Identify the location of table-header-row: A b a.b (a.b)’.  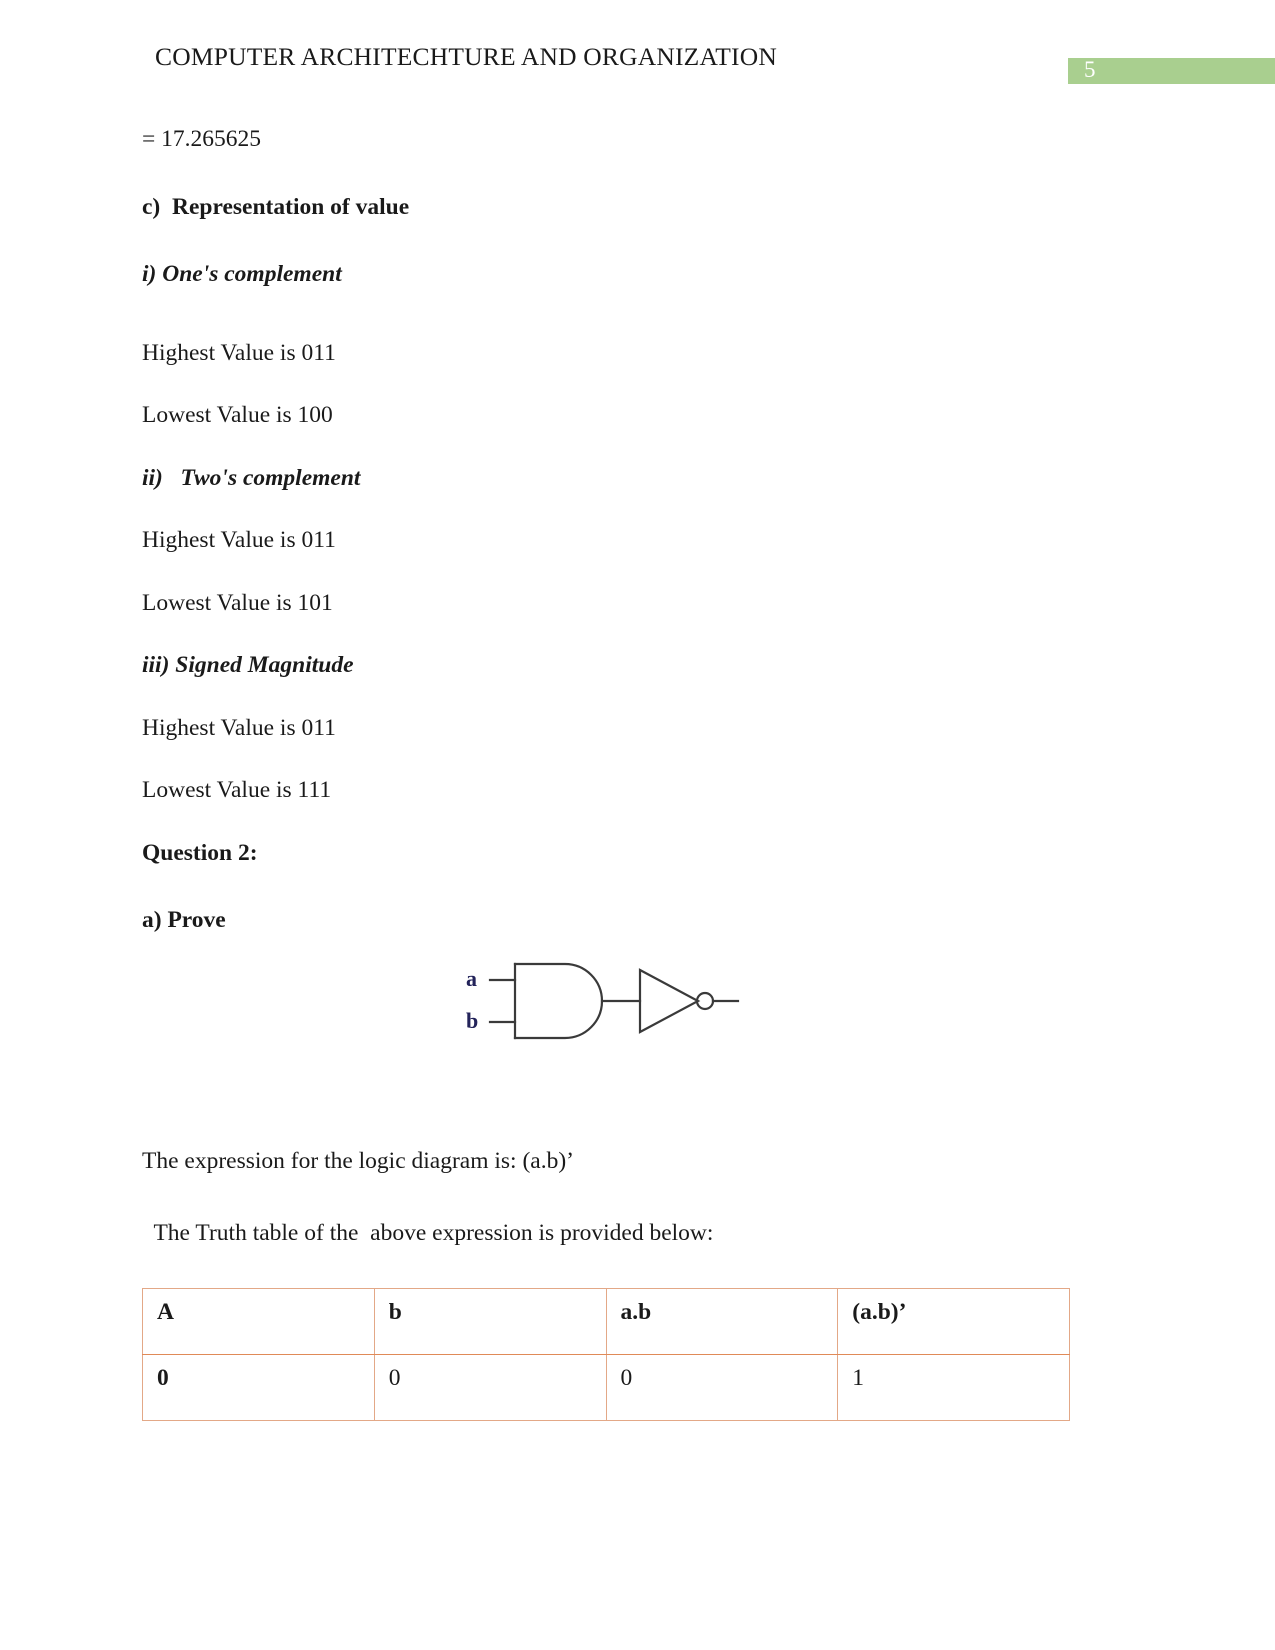
(606, 1321).